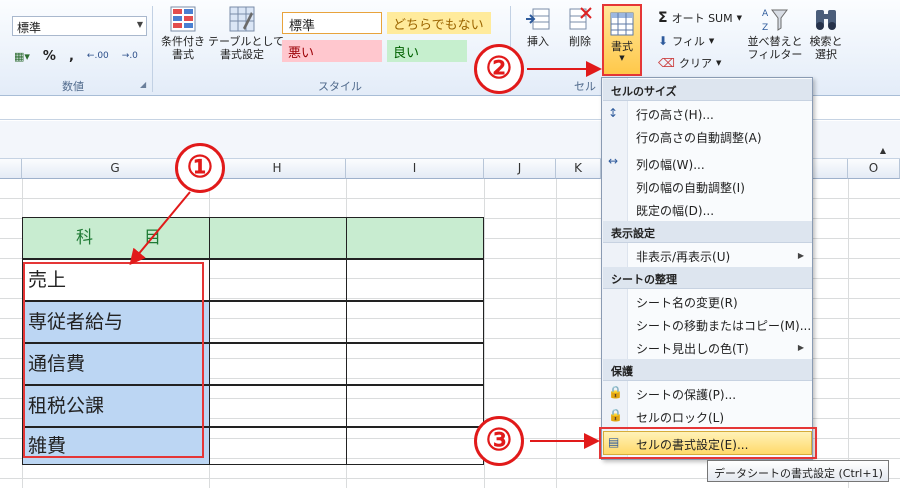 This screenshot has width=900, height=488. I want to click on annotation-step-1: ①, so click(200, 168).